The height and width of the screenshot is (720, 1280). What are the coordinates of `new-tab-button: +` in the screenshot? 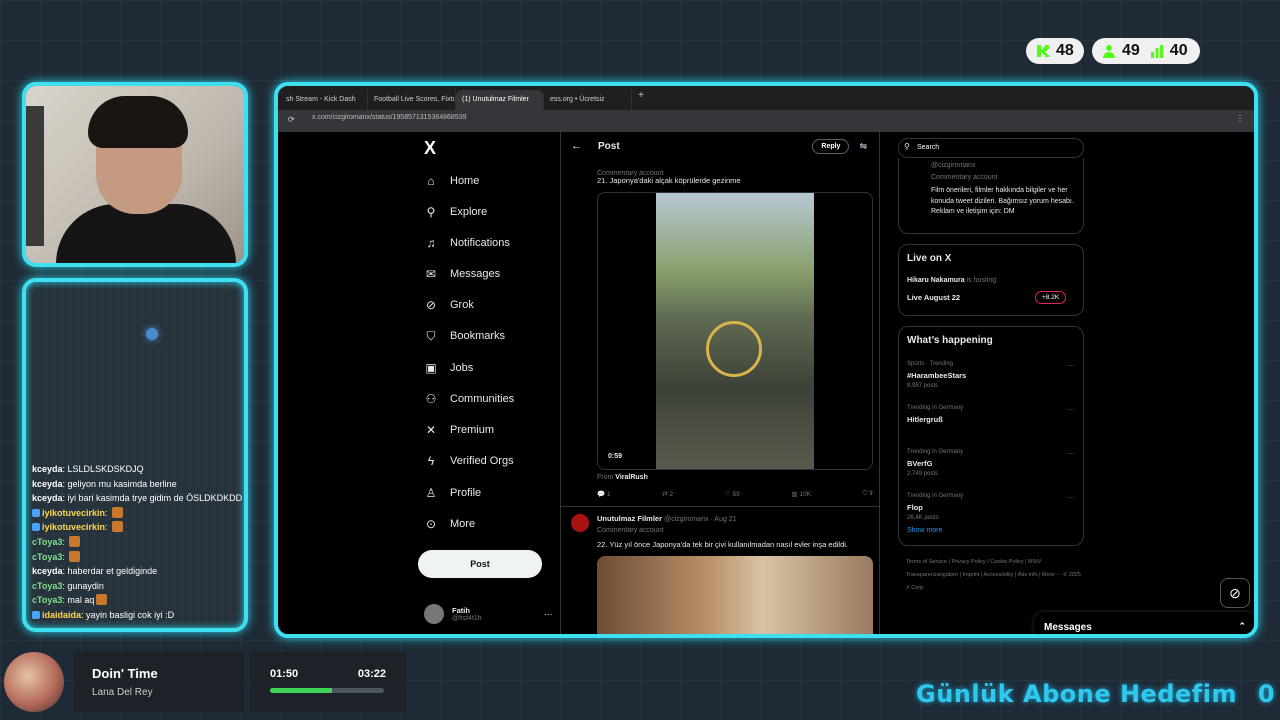 It's located at (641, 100).